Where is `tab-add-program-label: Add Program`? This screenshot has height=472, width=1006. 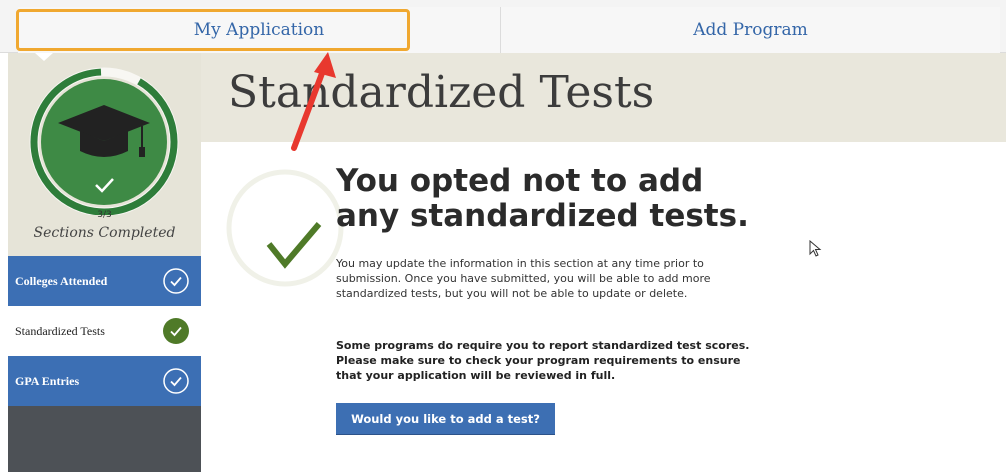 tab-add-program-label: Add Program is located at coordinates (750, 30).